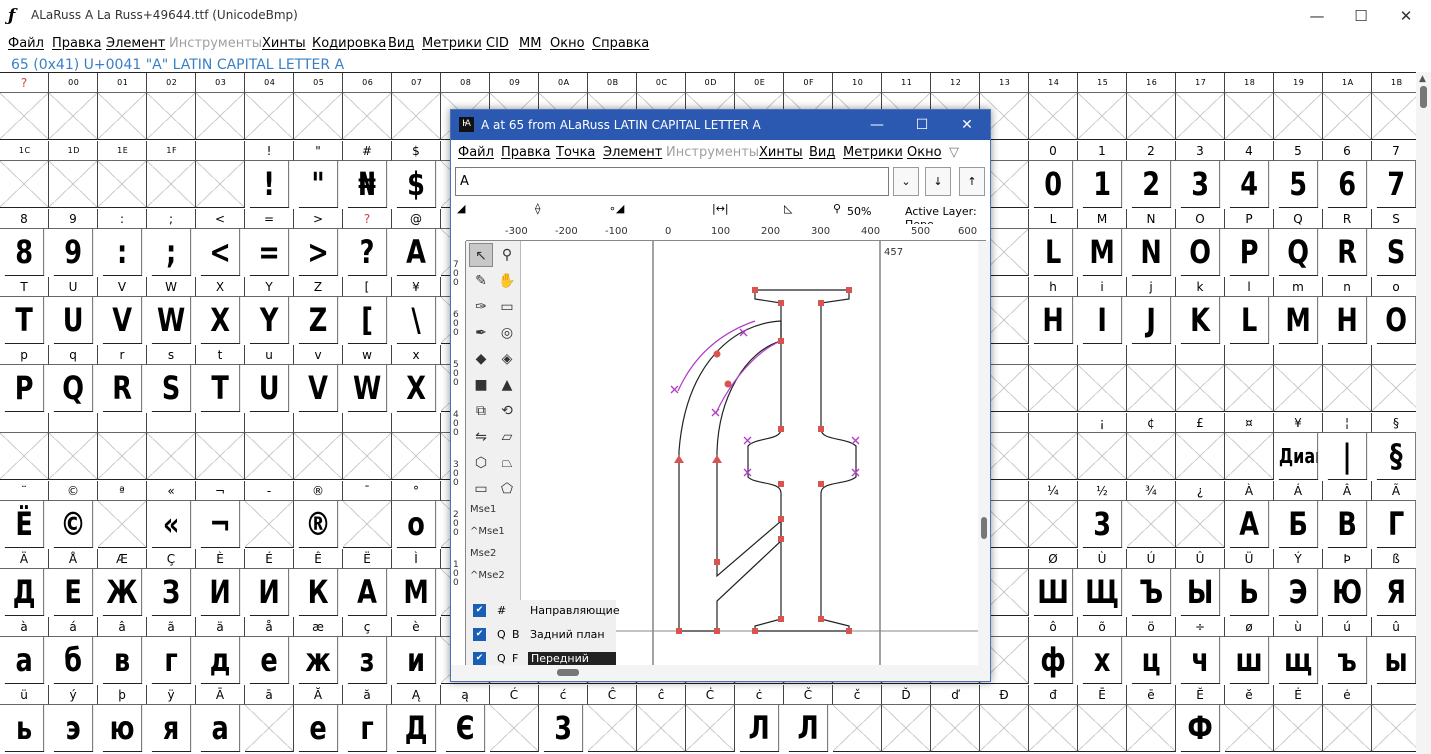  Describe the element at coordinates (938, 181) in the screenshot. I see `previous-glyph-button: ↓` at that location.